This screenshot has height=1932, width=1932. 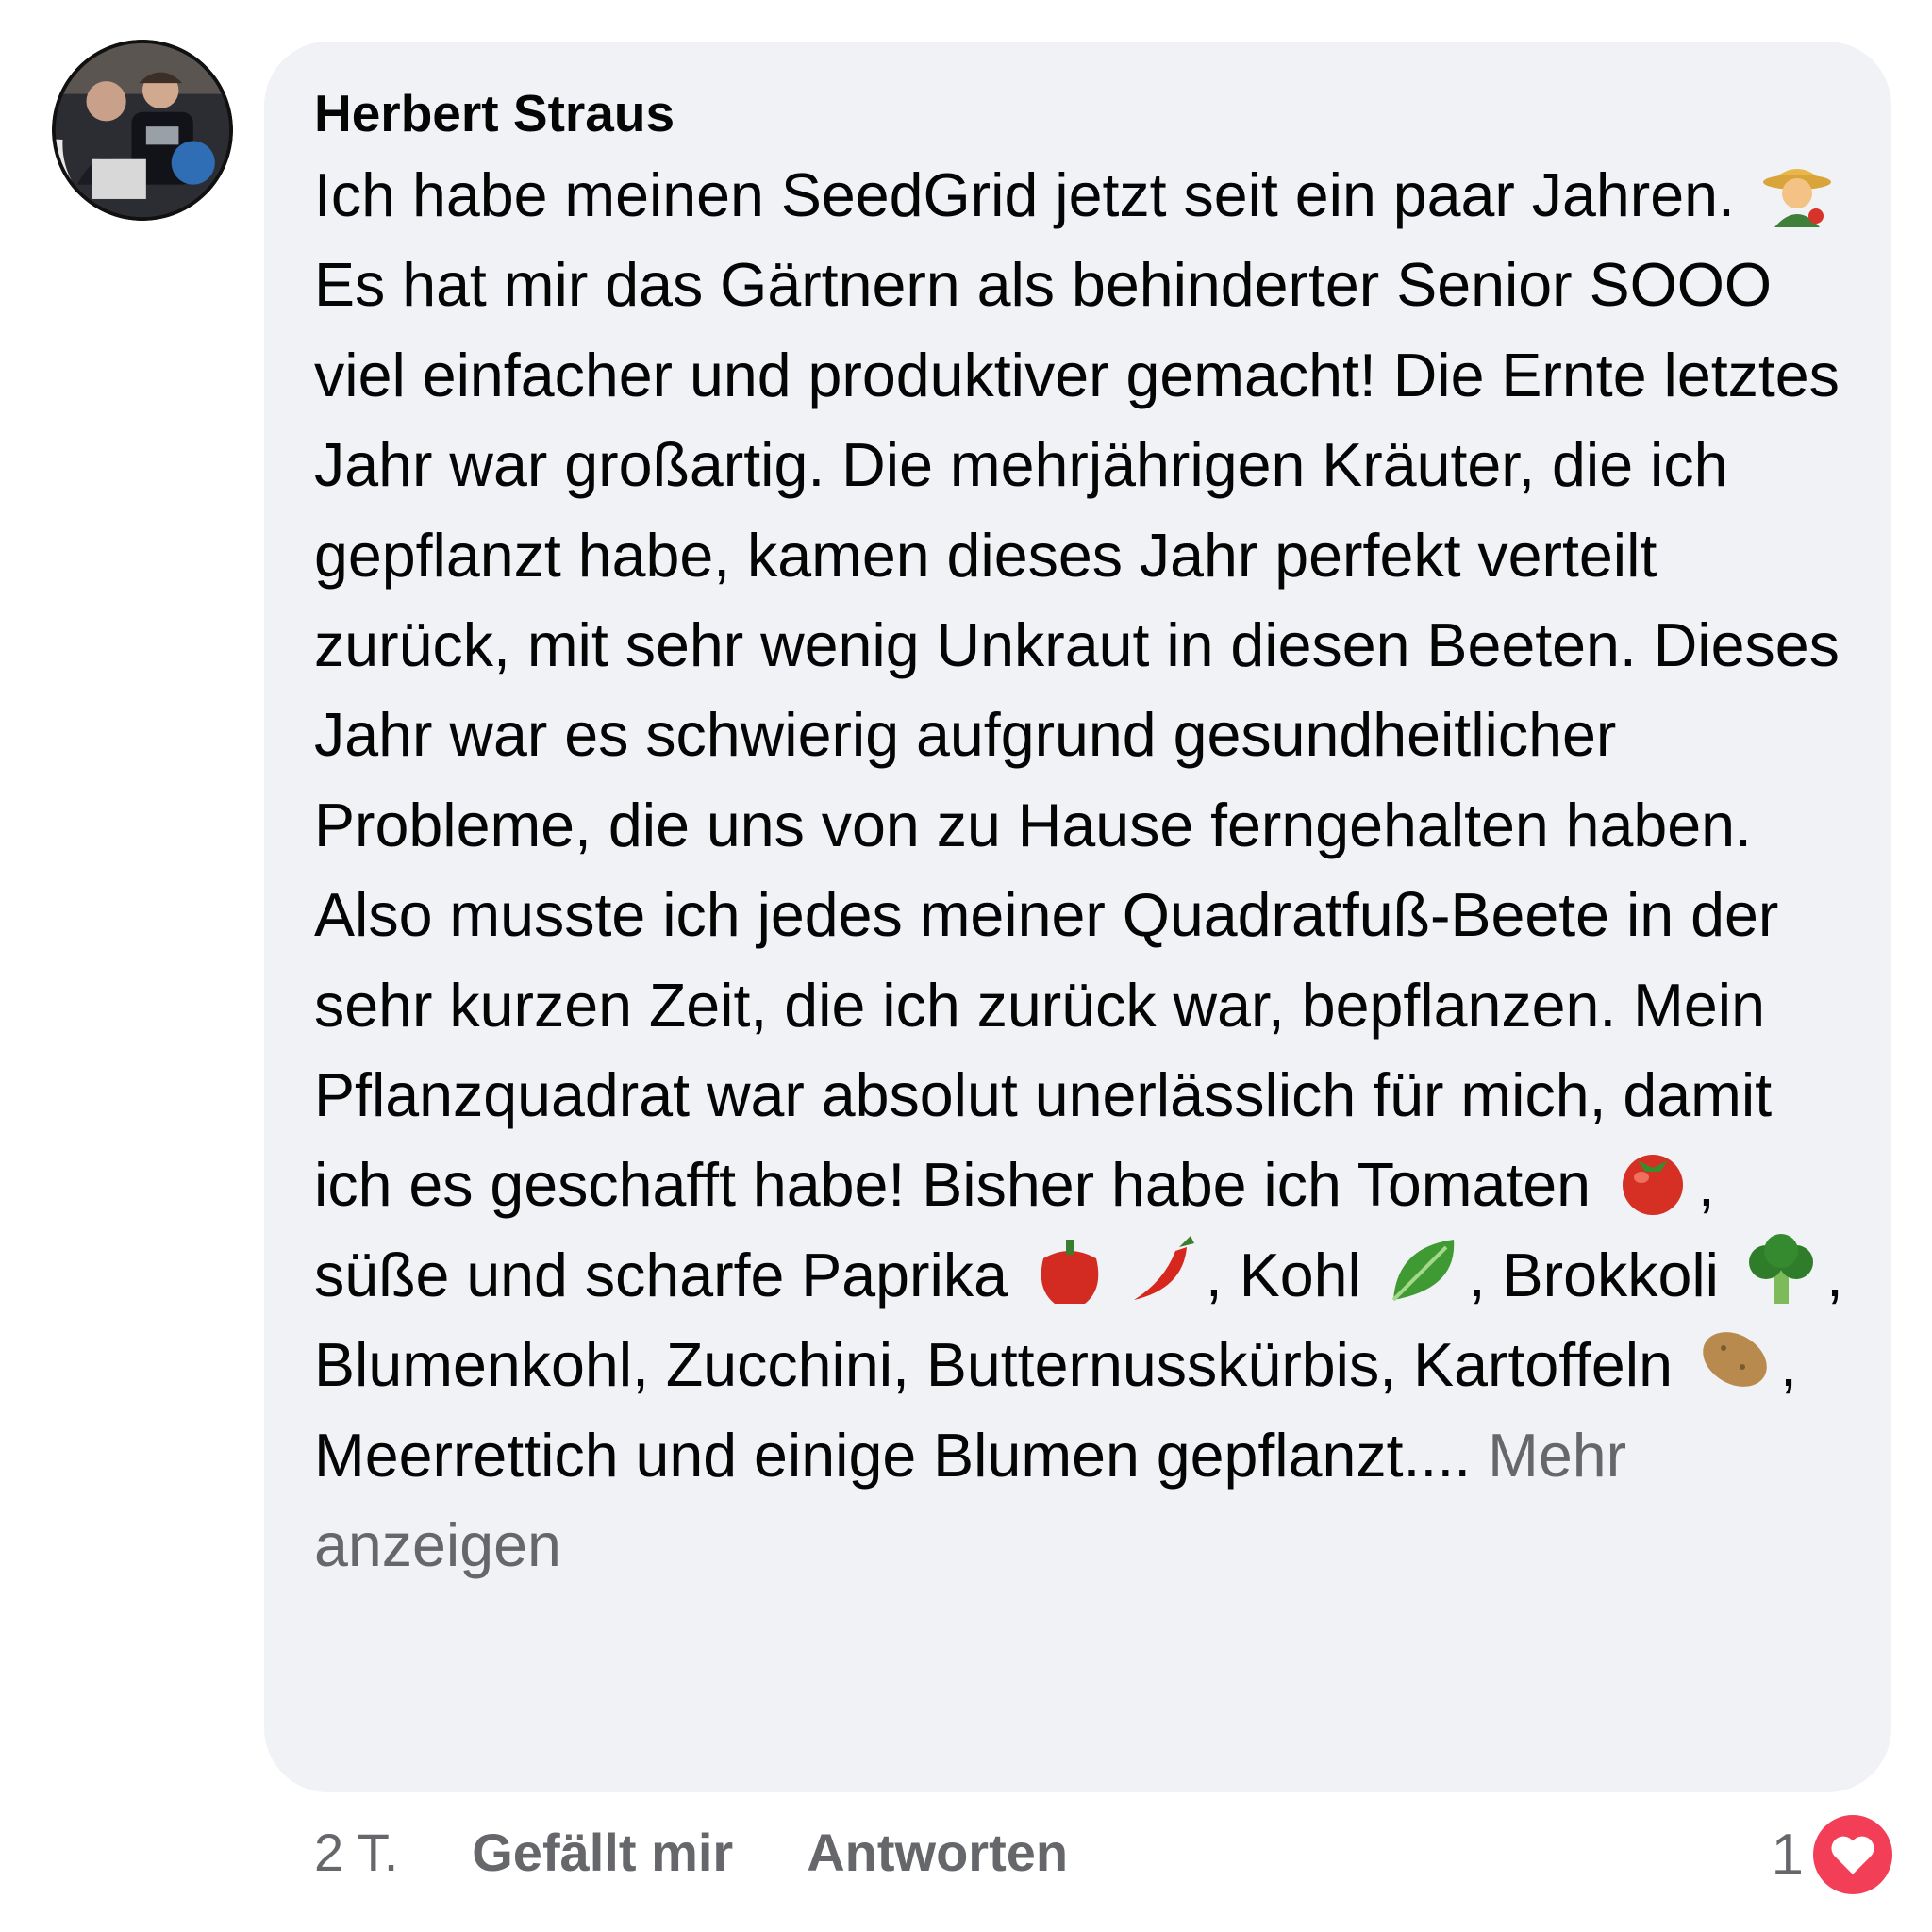 I want to click on reply-button: Antworten, so click(x=937, y=1853).